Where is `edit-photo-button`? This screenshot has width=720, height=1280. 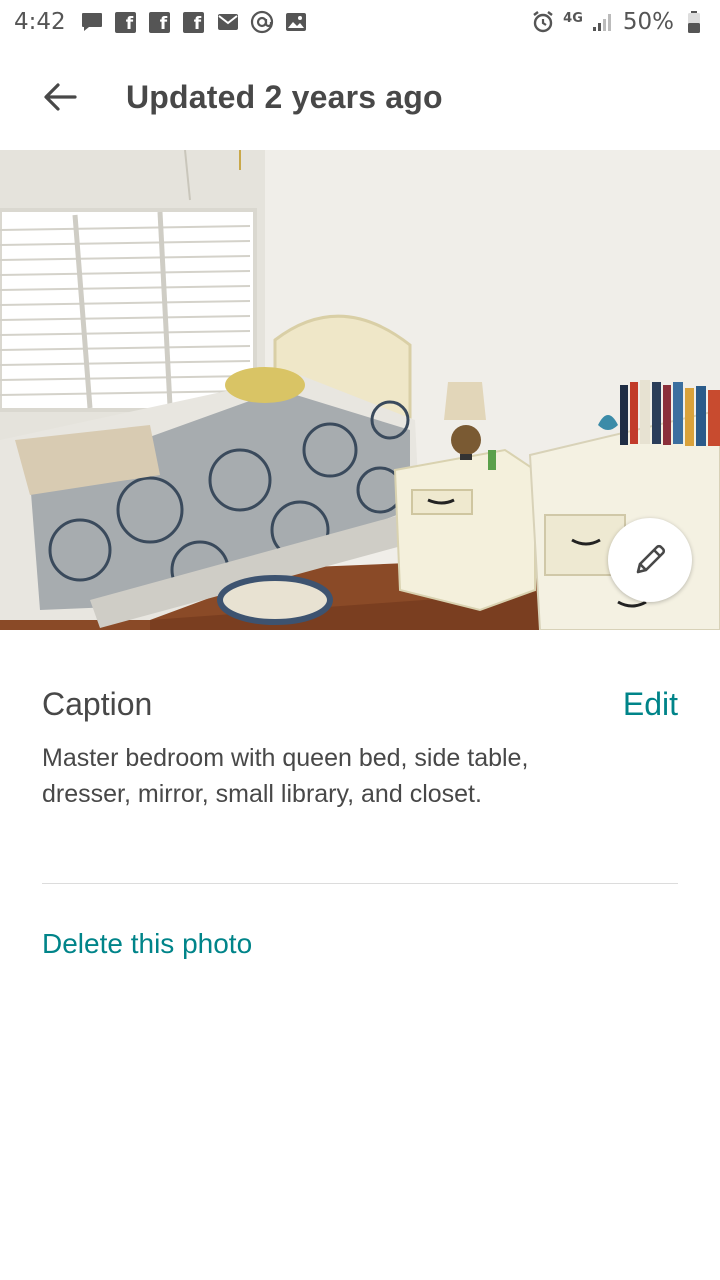 edit-photo-button is located at coordinates (650, 560).